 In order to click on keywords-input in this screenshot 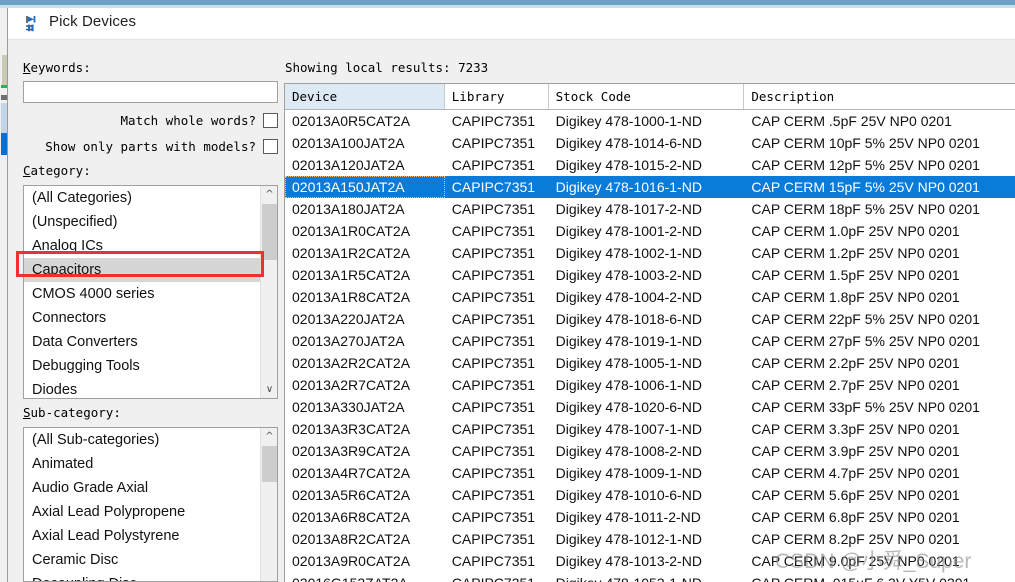, I will do `click(150, 92)`.